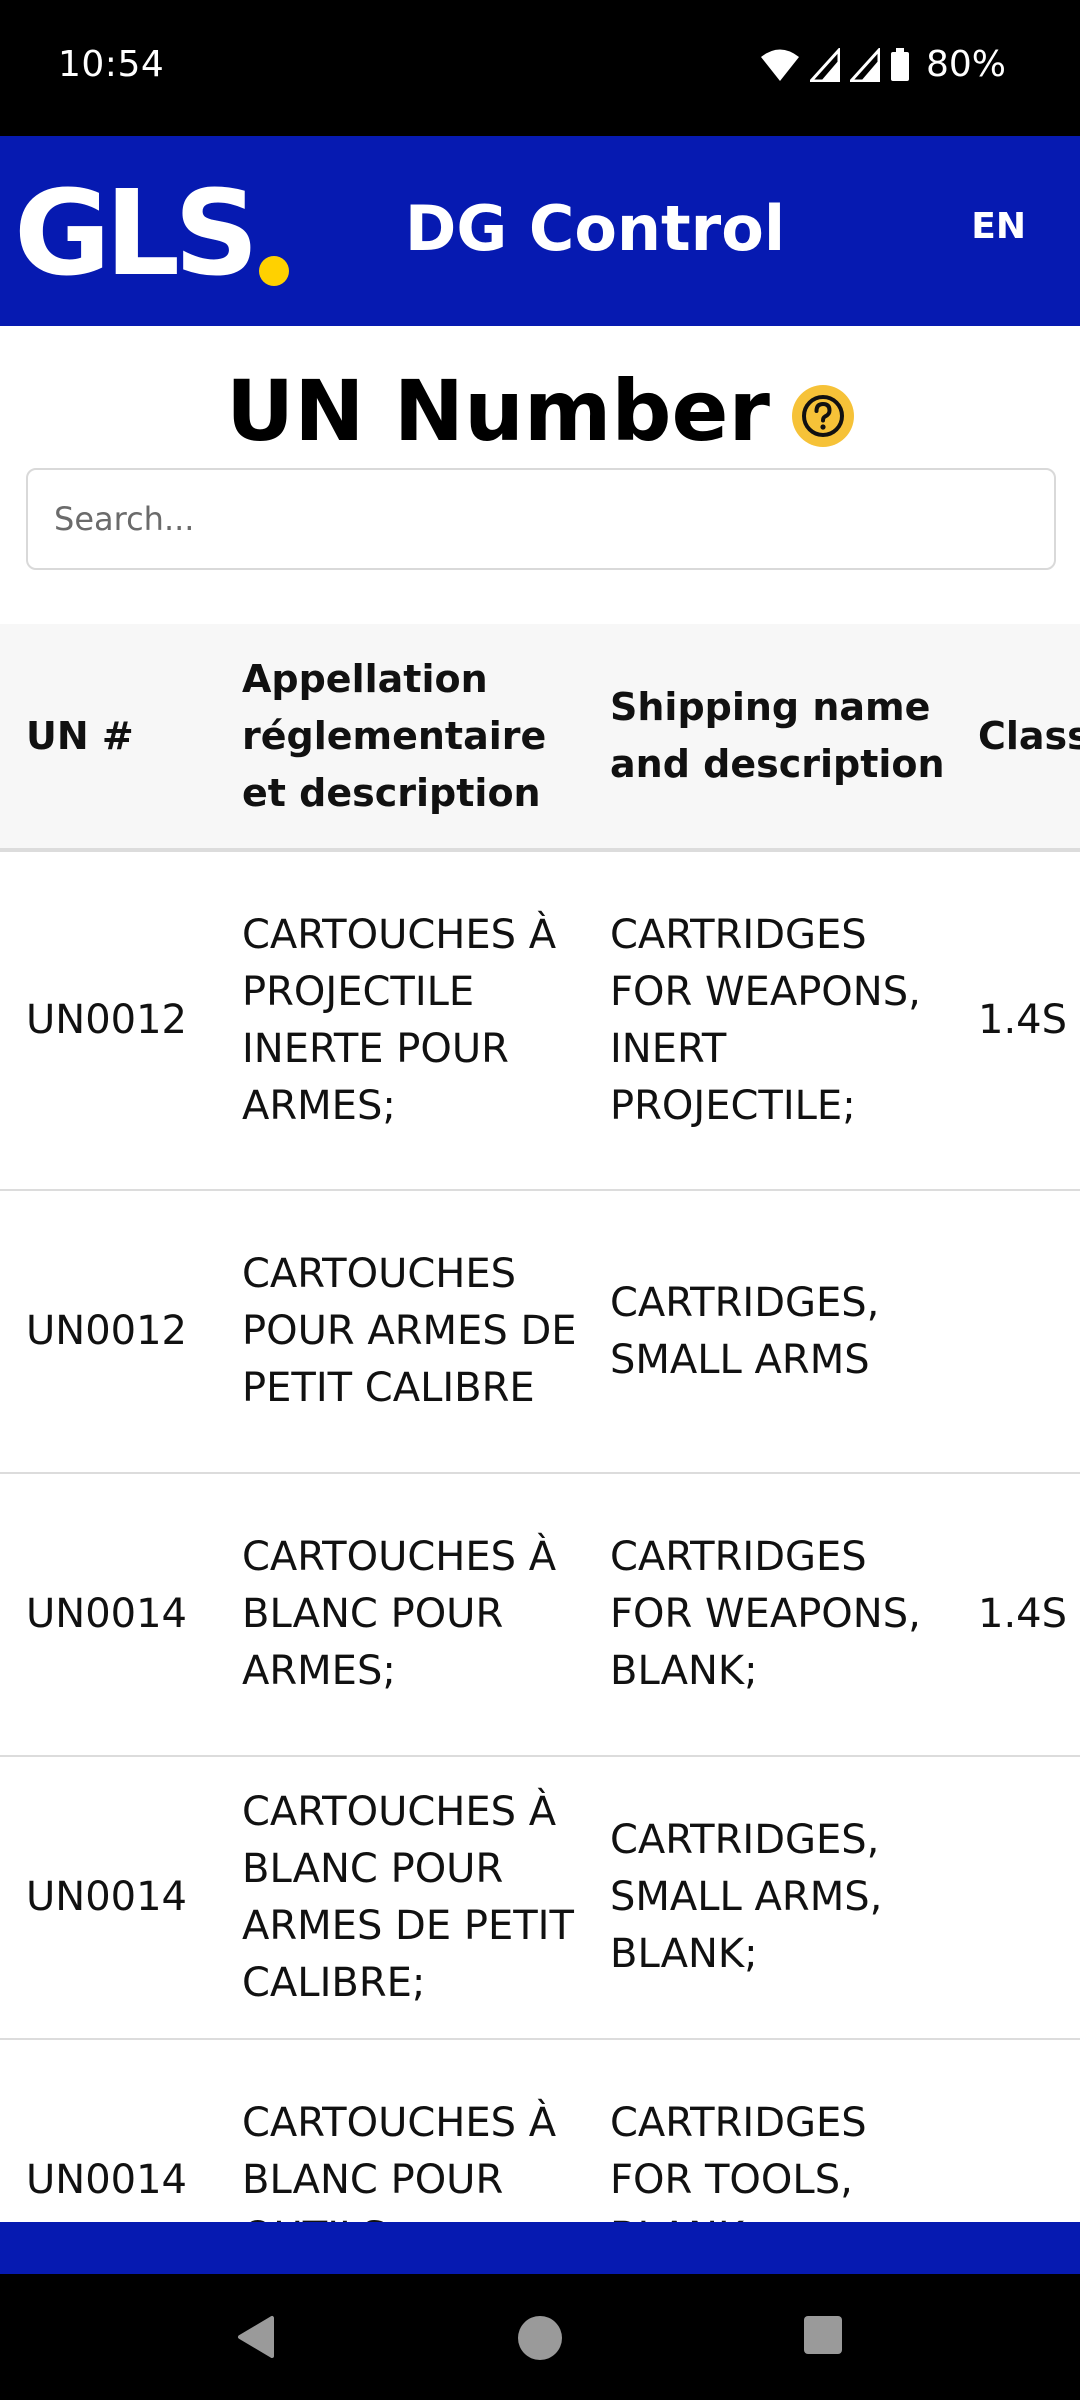 The image size is (1080, 2400). What do you see at coordinates (765, 1614) in the screenshot?
I see `cell-shipping-name: CARTRIDGES FOR WEAPONS, BLANK;` at bounding box center [765, 1614].